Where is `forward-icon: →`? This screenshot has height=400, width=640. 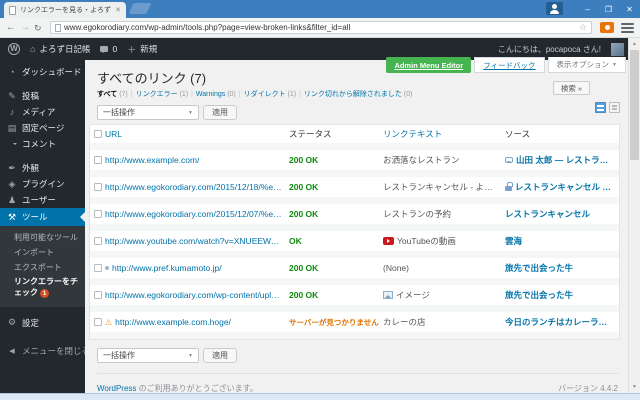 forward-icon: → is located at coordinates (25, 28).